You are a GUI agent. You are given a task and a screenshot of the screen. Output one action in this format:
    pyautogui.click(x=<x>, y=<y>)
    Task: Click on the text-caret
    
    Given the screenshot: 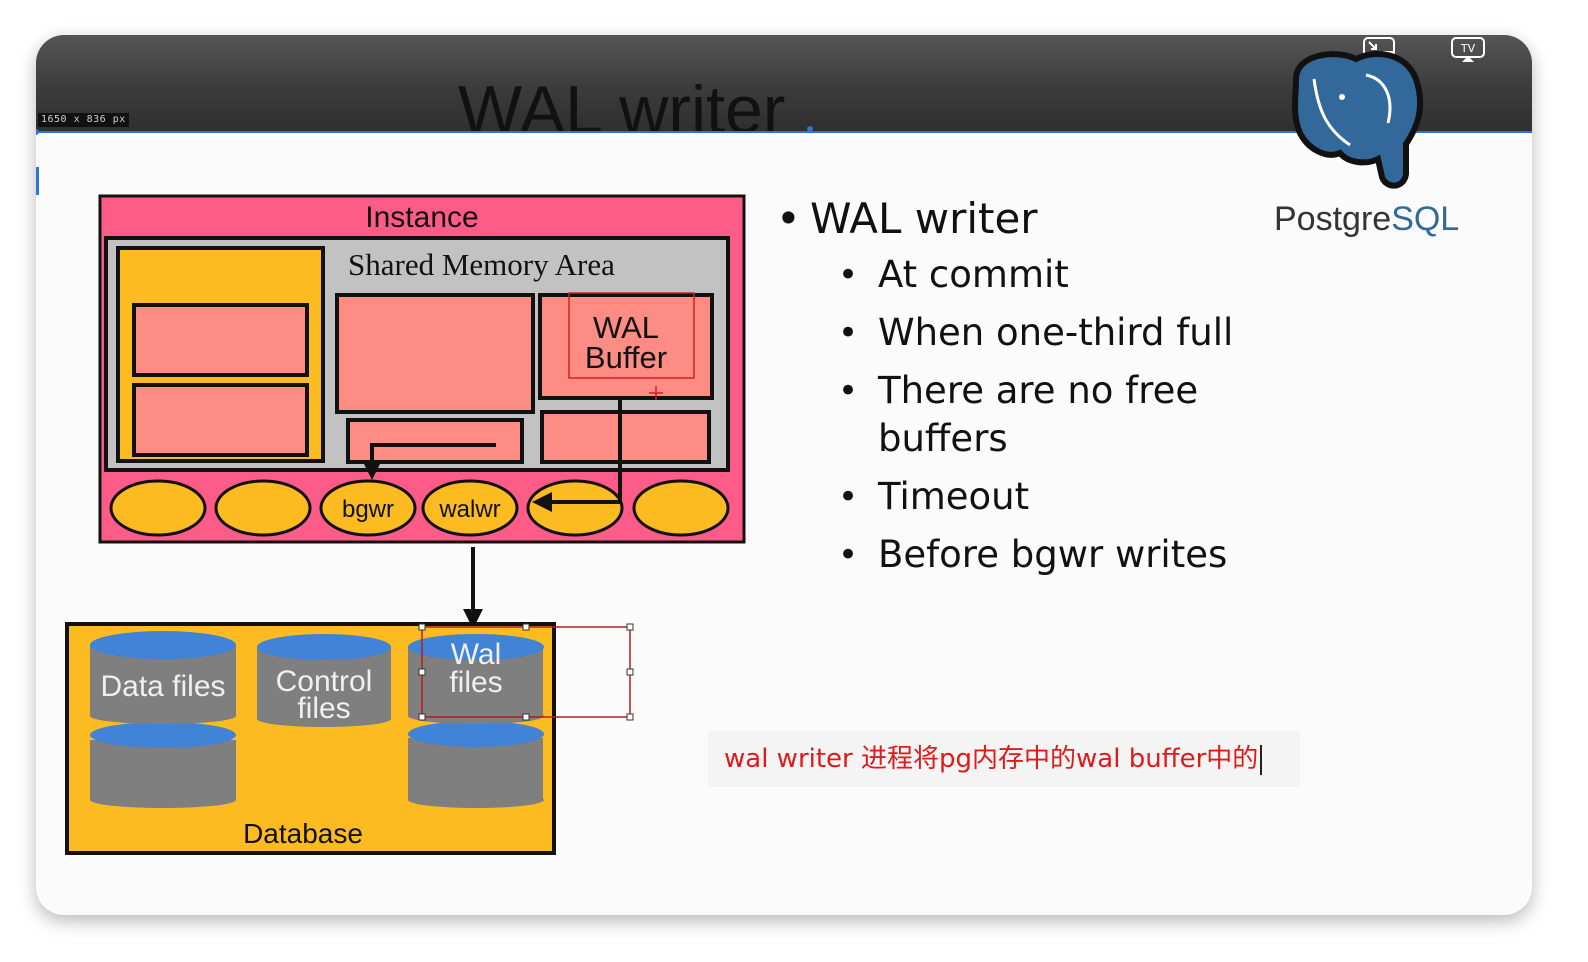 What is the action you would take?
    pyautogui.click(x=1261, y=759)
    